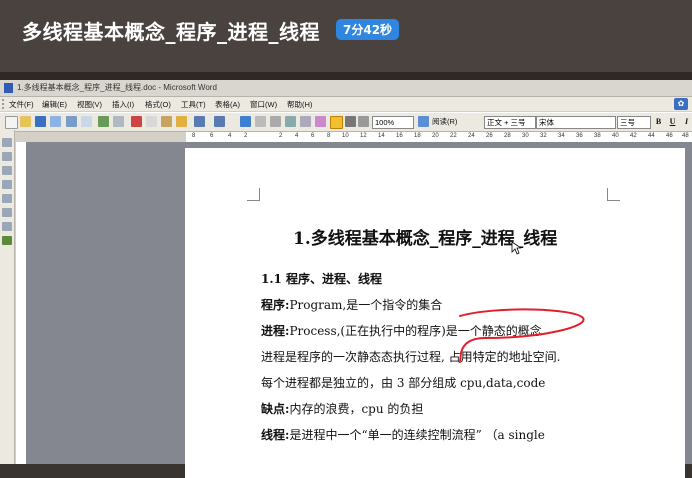 The height and width of the screenshot is (478, 692). Describe the element at coordinates (363, 136) in the screenshot. I see `ruler-mark: 12` at that location.